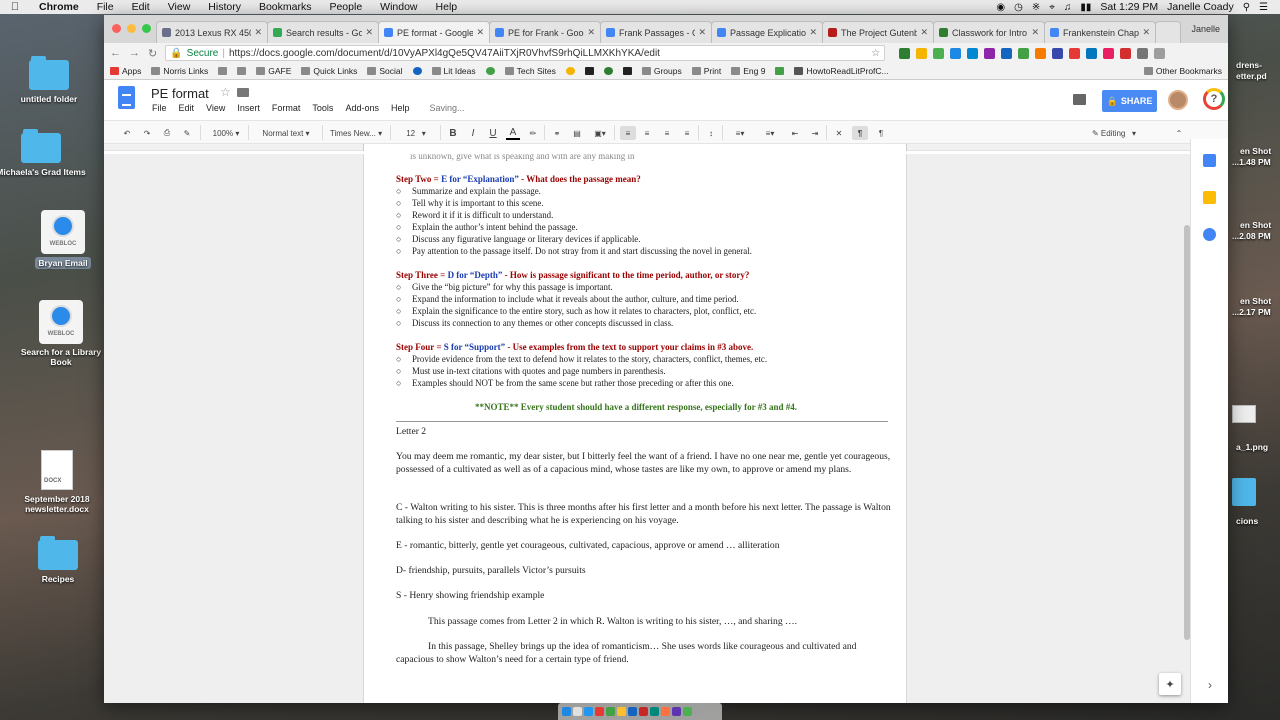 The width and height of the screenshot is (1280, 720). Describe the element at coordinates (667, 133) in the screenshot. I see `align-right-icon: ≡` at that location.